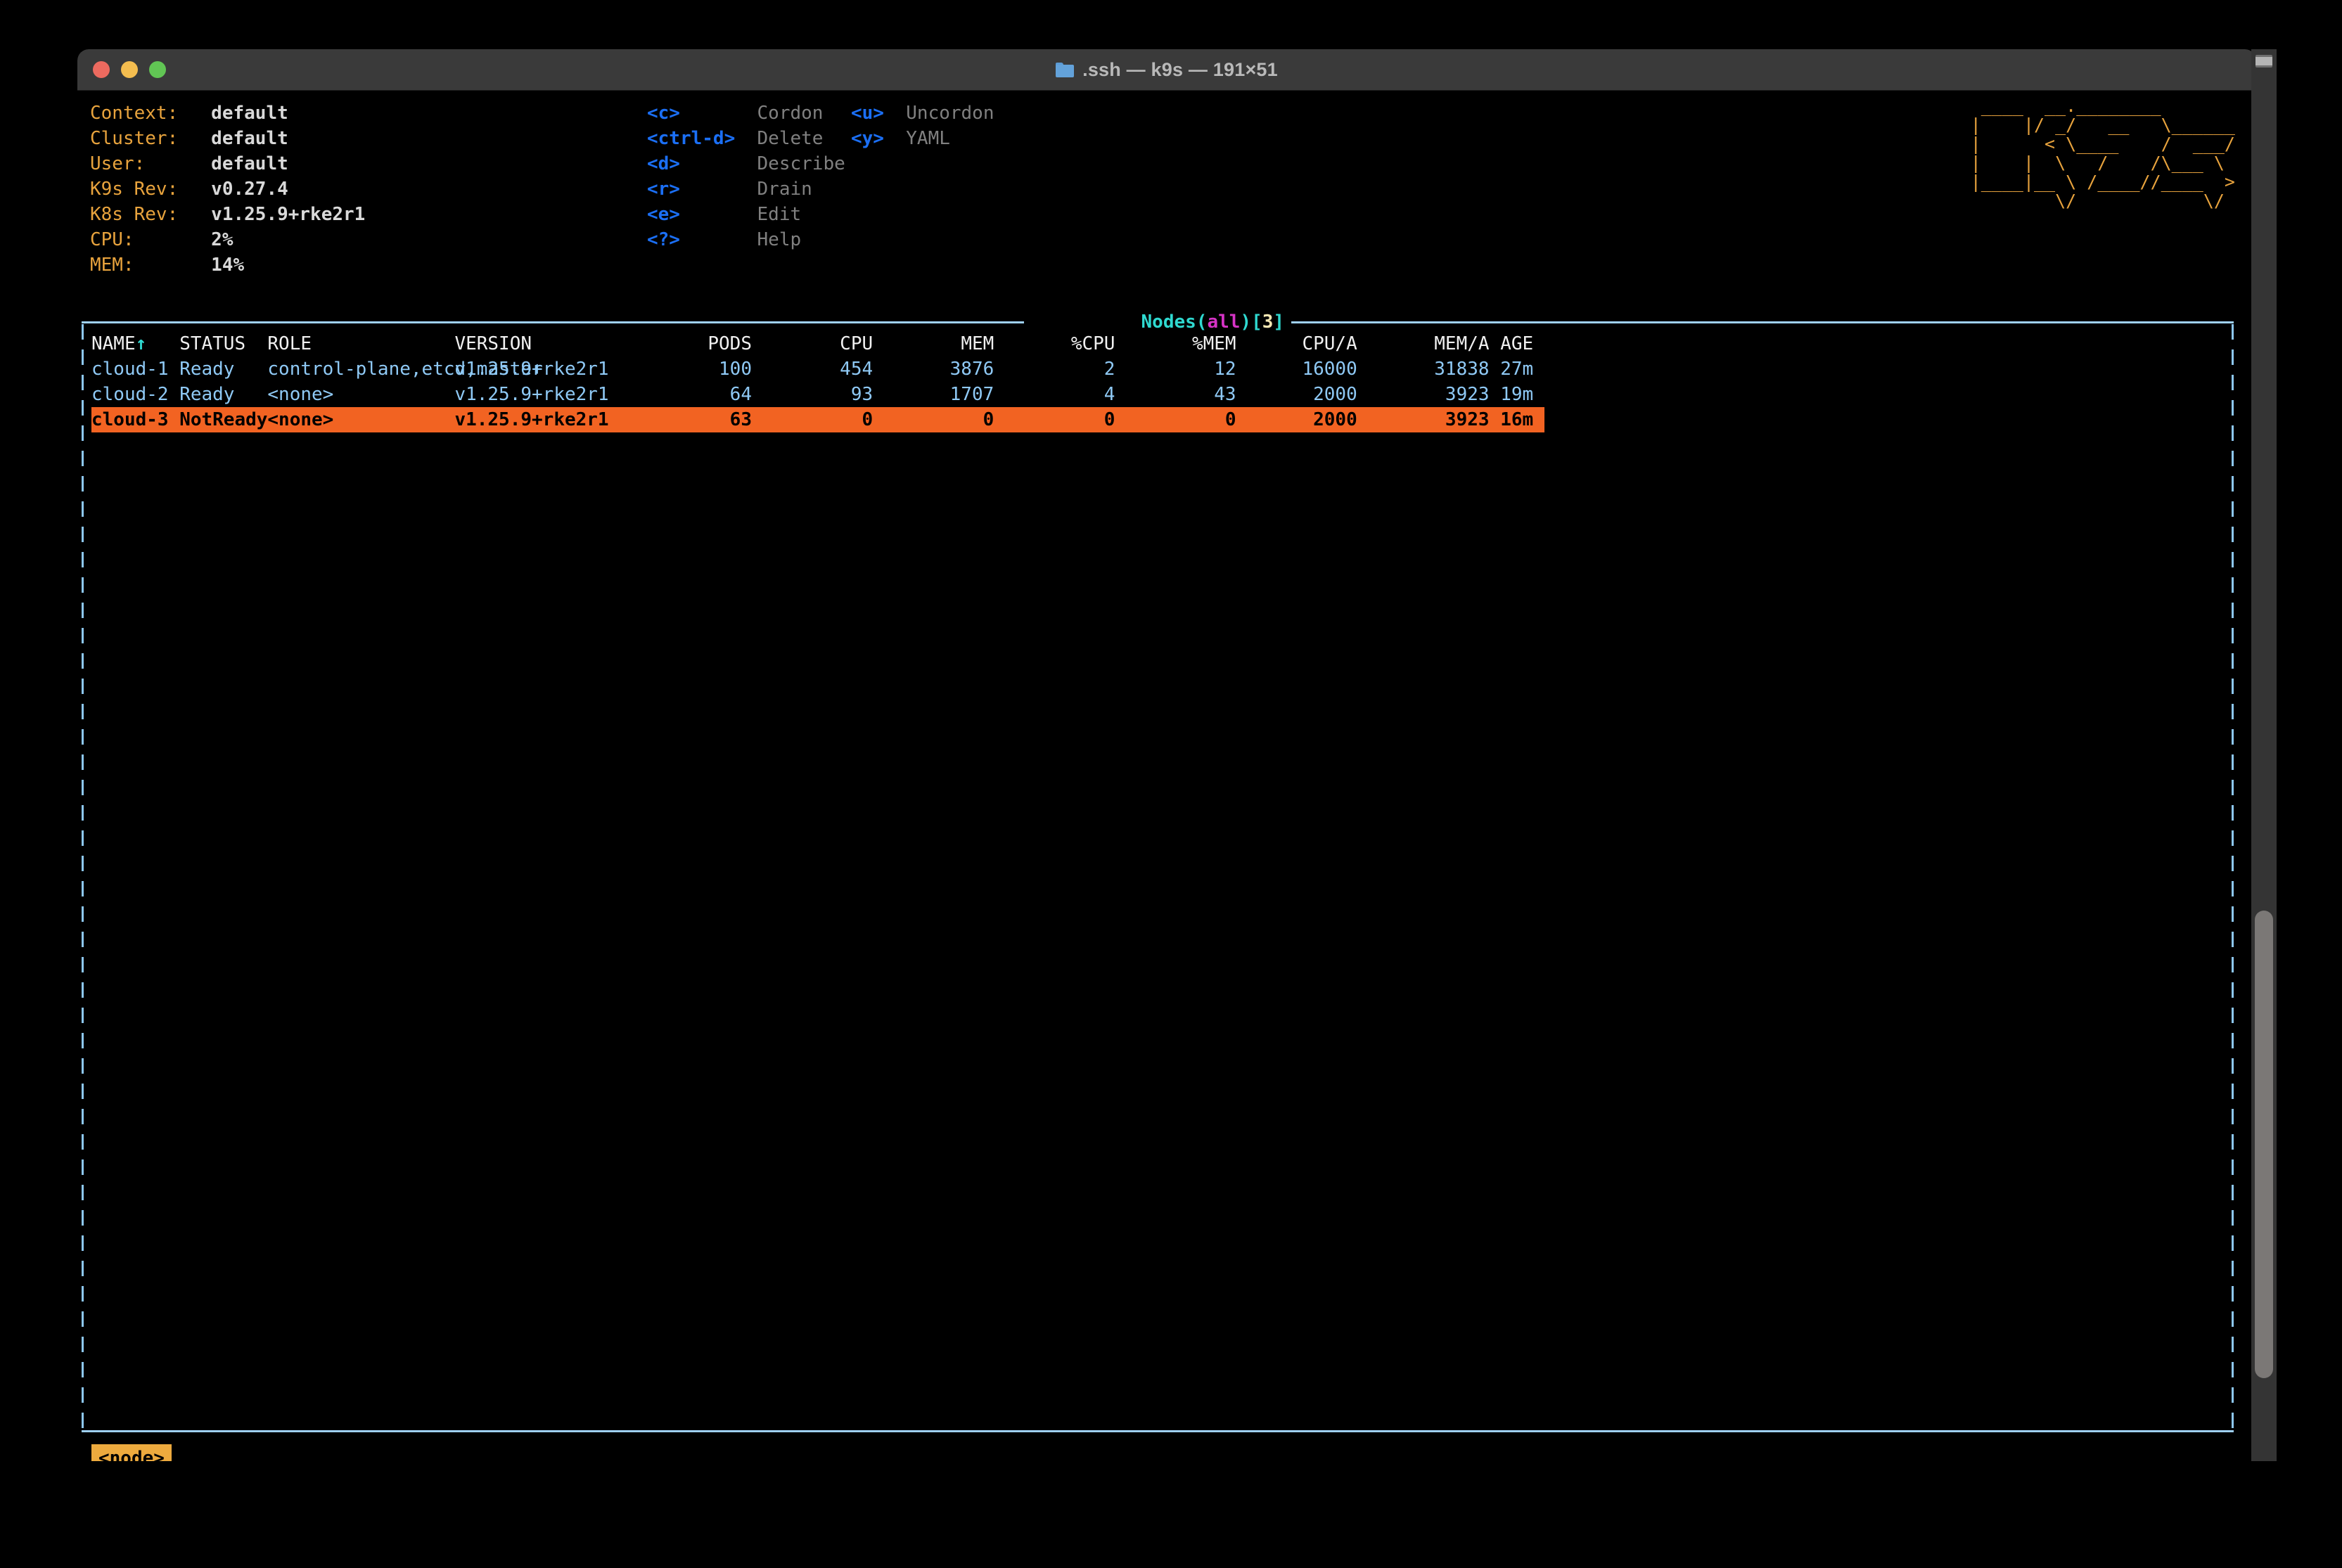 The image size is (2342, 1568). What do you see at coordinates (1225, 394) in the screenshot?
I see `cell-pmem: 43` at bounding box center [1225, 394].